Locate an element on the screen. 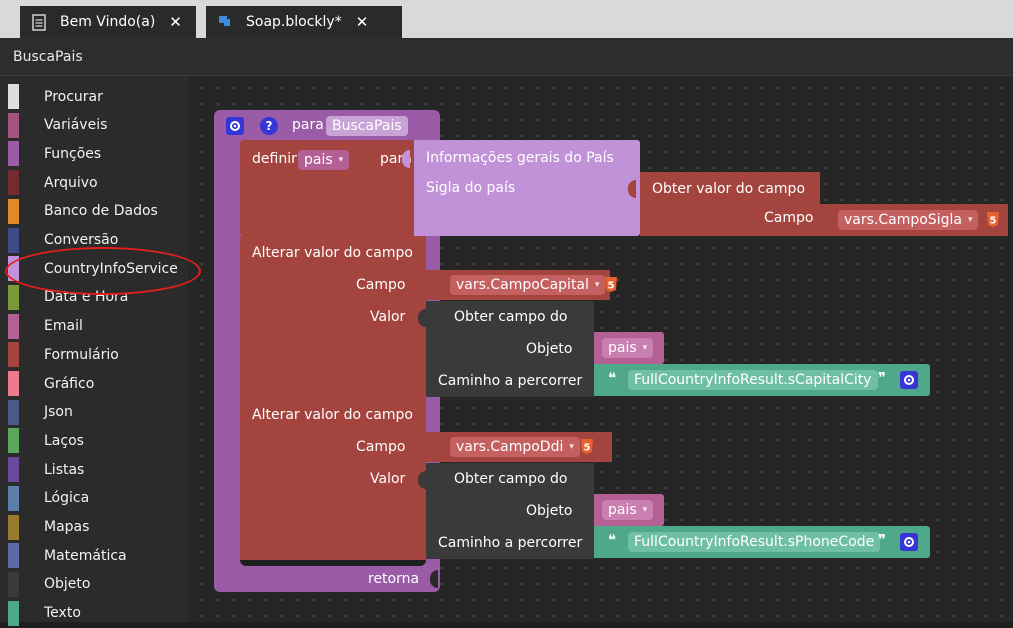 The image size is (1013, 628). toolbox-category-formul-rio: Formulário is located at coordinates (94, 354).